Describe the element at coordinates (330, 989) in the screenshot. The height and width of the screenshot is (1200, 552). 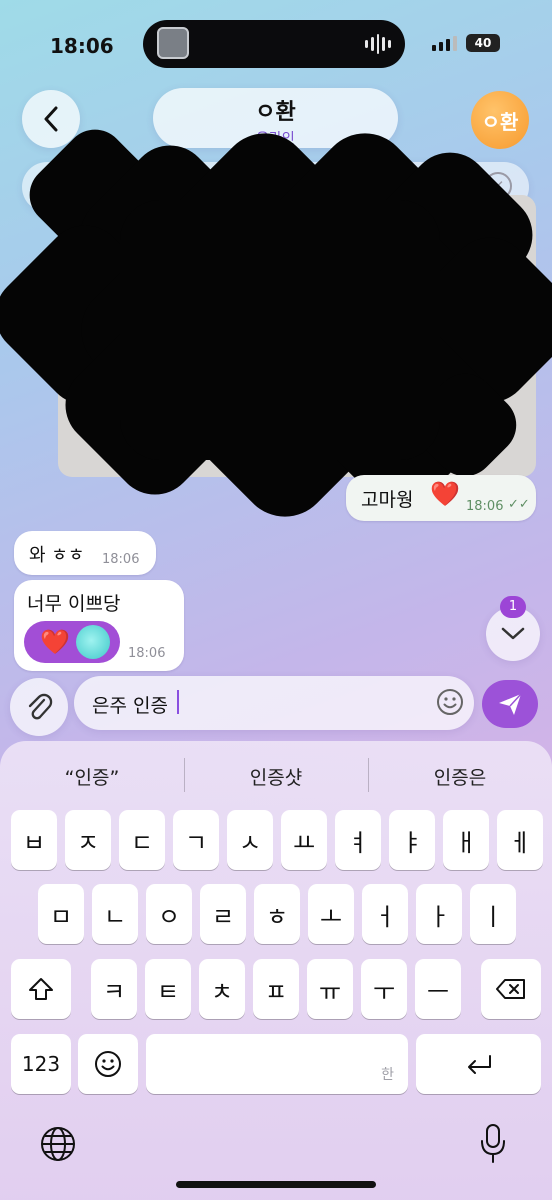
I see `key: ㅠ` at that location.